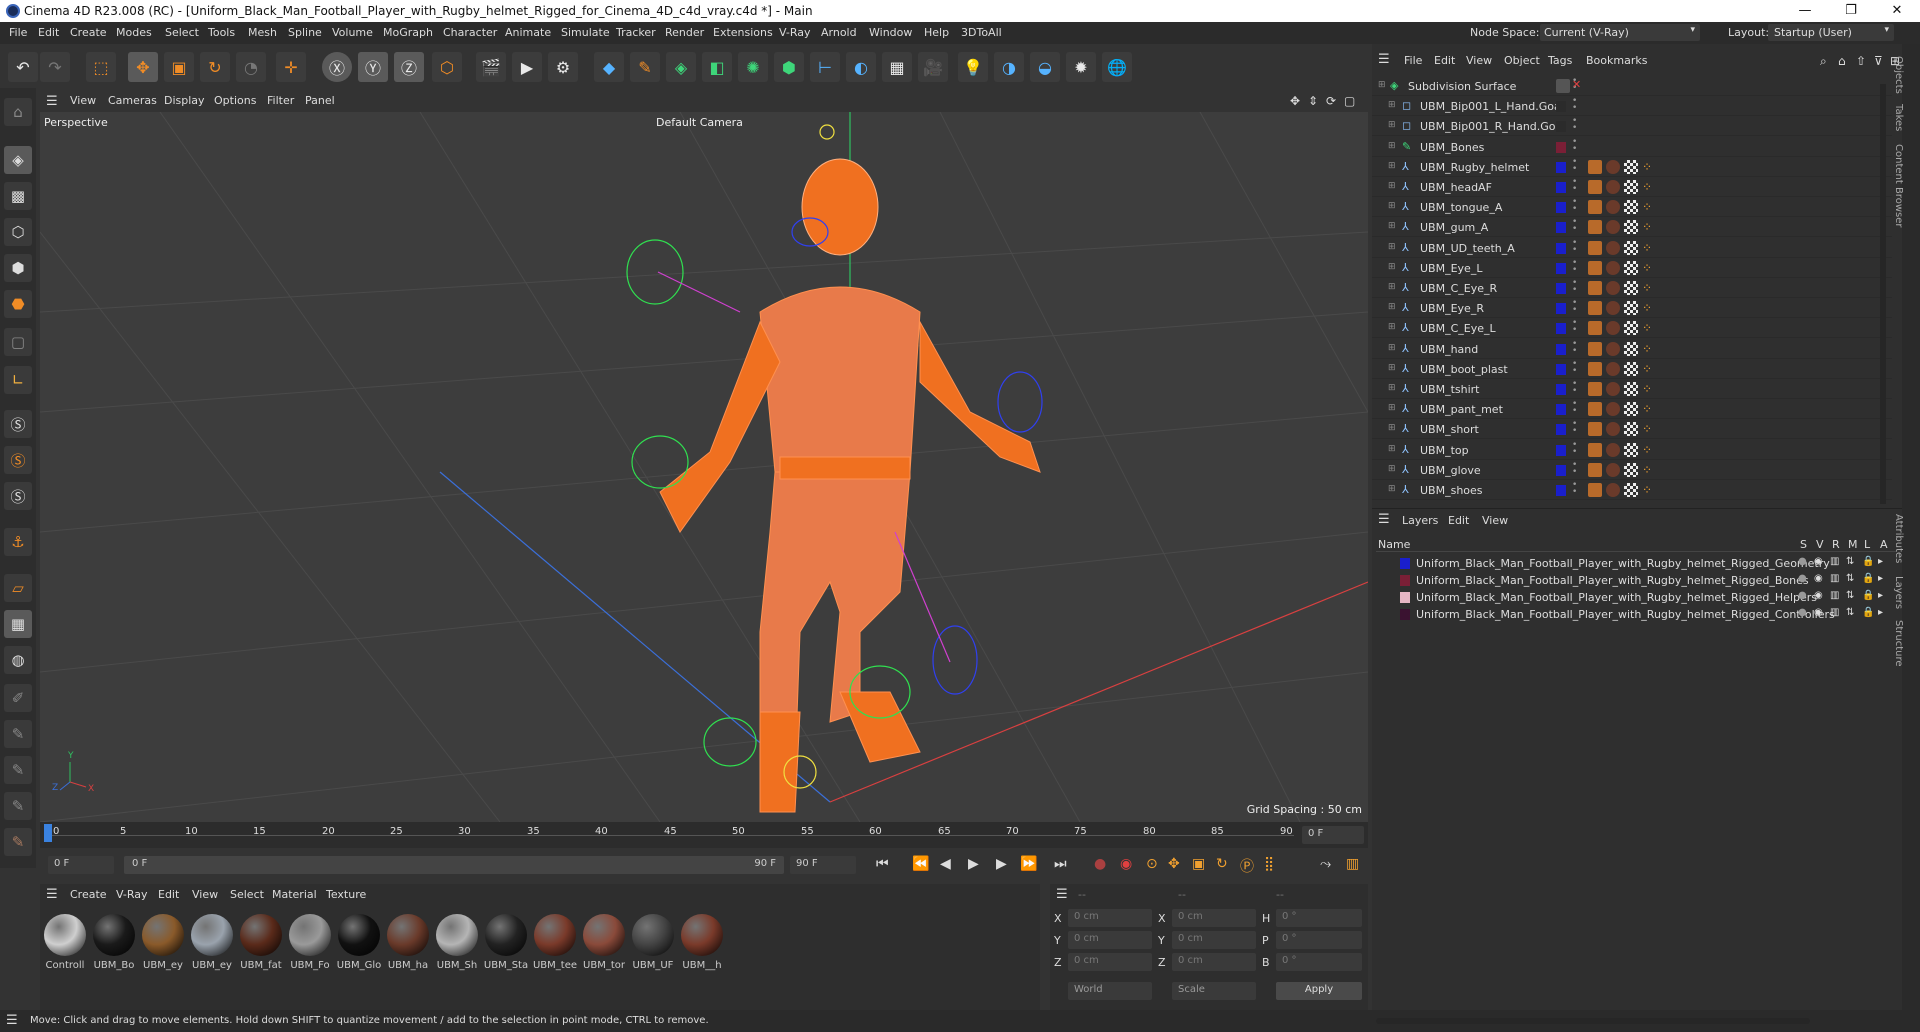  Describe the element at coordinates (1444, 60) in the screenshot. I see `obj-menu-edit: Edit` at that location.